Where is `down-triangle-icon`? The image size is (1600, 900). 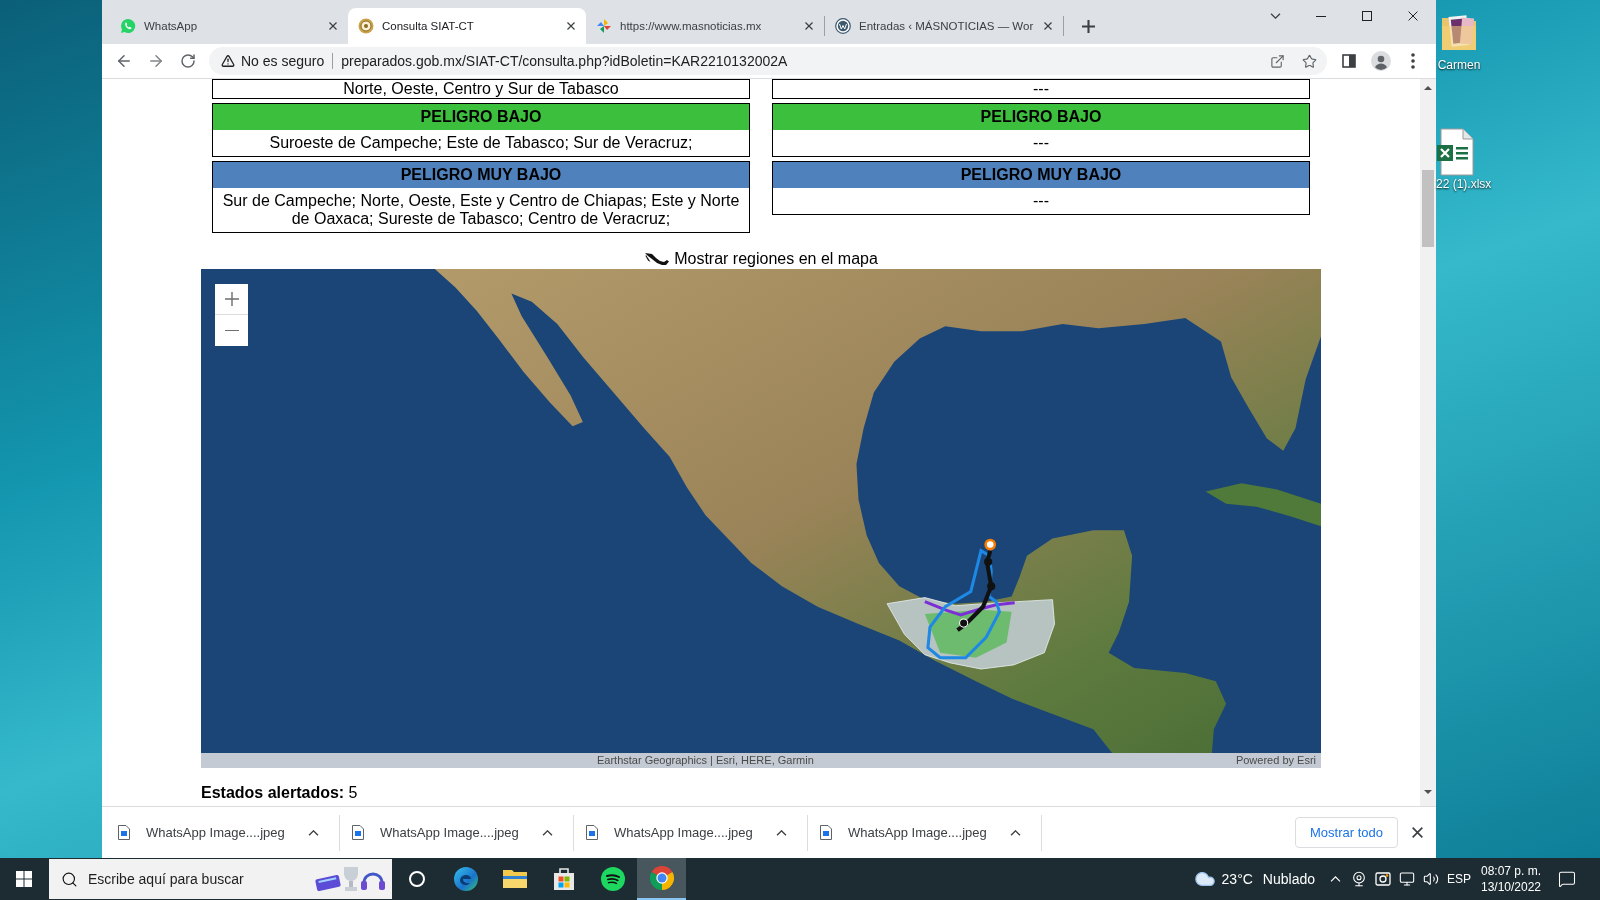
down-triangle-icon is located at coordinates (1428, 791).